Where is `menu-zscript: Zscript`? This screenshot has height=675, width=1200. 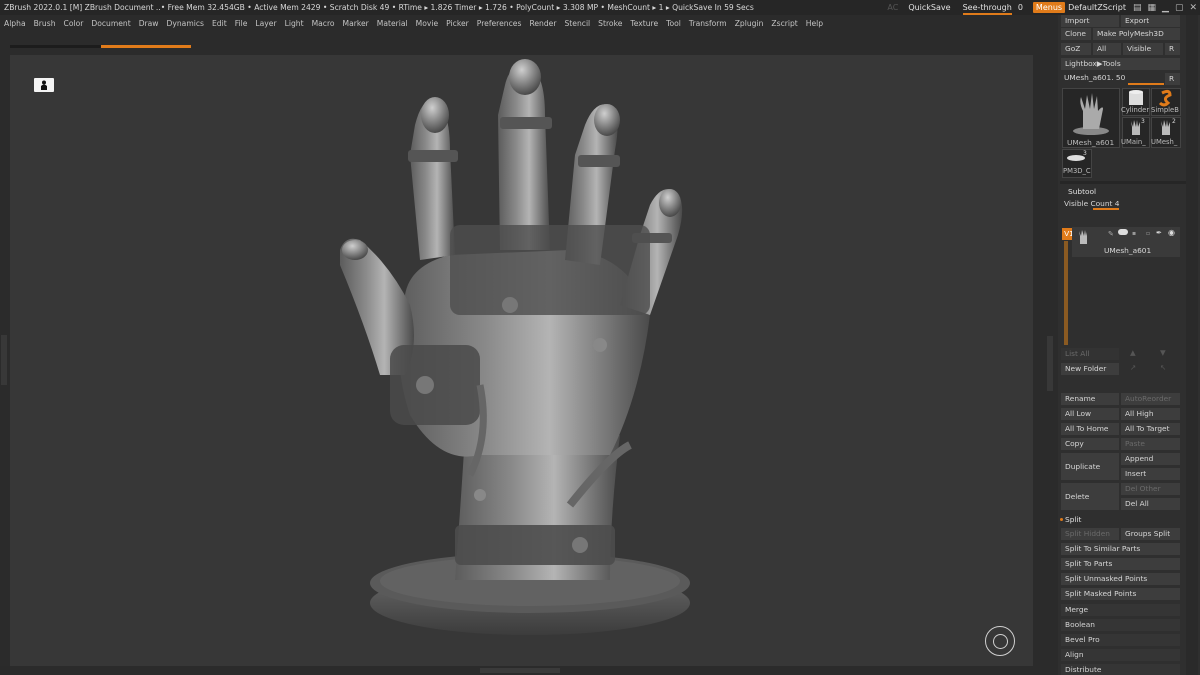 menu-zscript: Zscript is located at coordinates (784, 23).